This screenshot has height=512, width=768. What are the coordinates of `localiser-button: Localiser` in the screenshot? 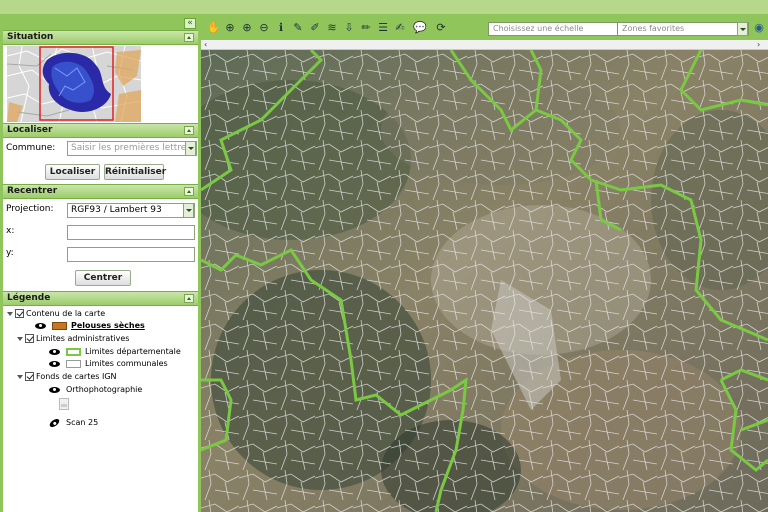 It's located at (72, 172).